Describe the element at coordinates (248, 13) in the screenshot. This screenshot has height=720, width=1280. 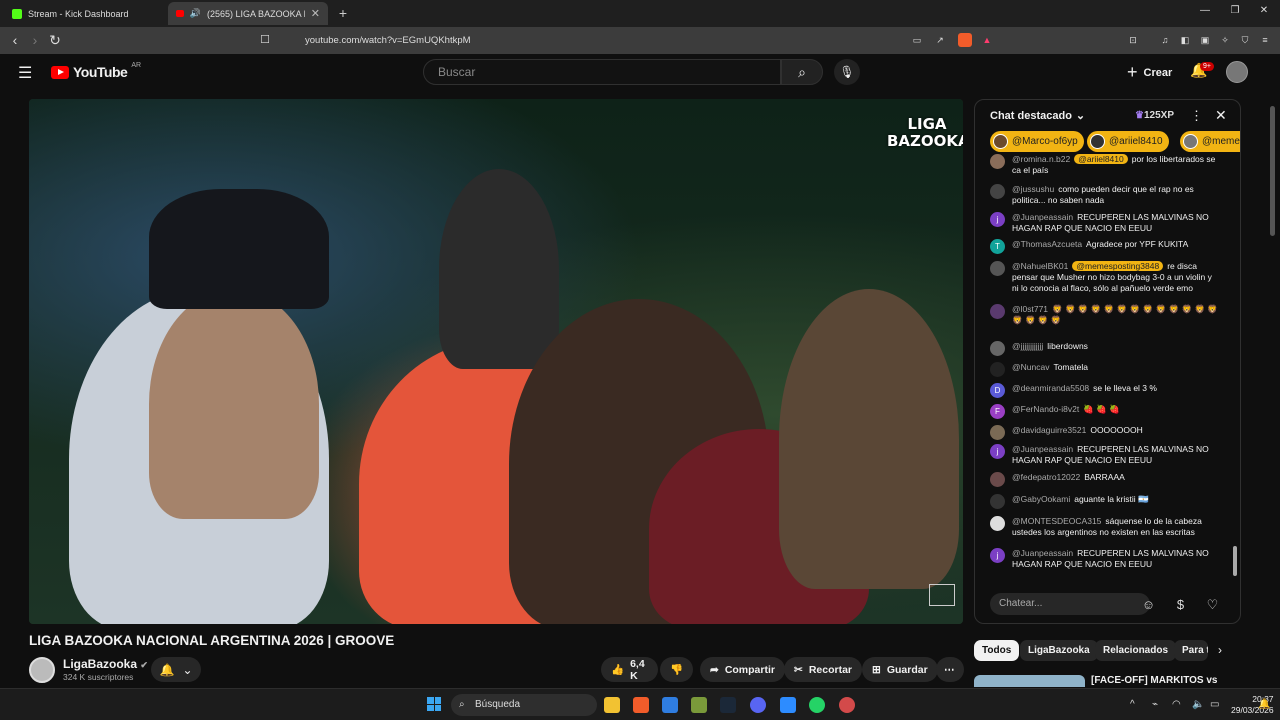
I see `browser-tab-youtube: 🔊 (2565) LIGA BAZOOKA NACIO ✕` at that location.